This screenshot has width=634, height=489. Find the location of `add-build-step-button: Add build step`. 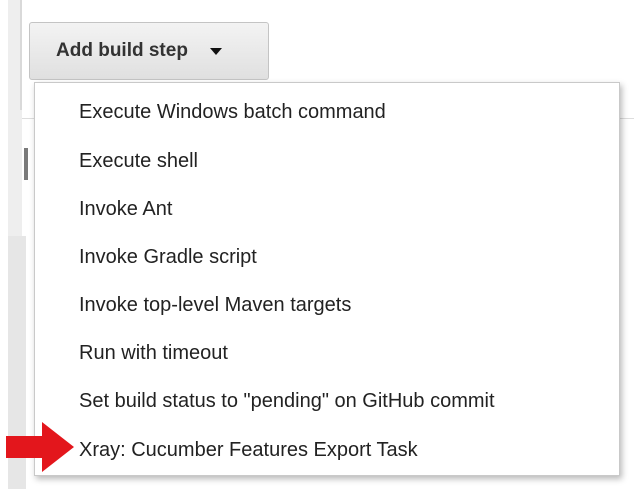

add-build-step-button: Add build step is located at coordinates (149, 51).